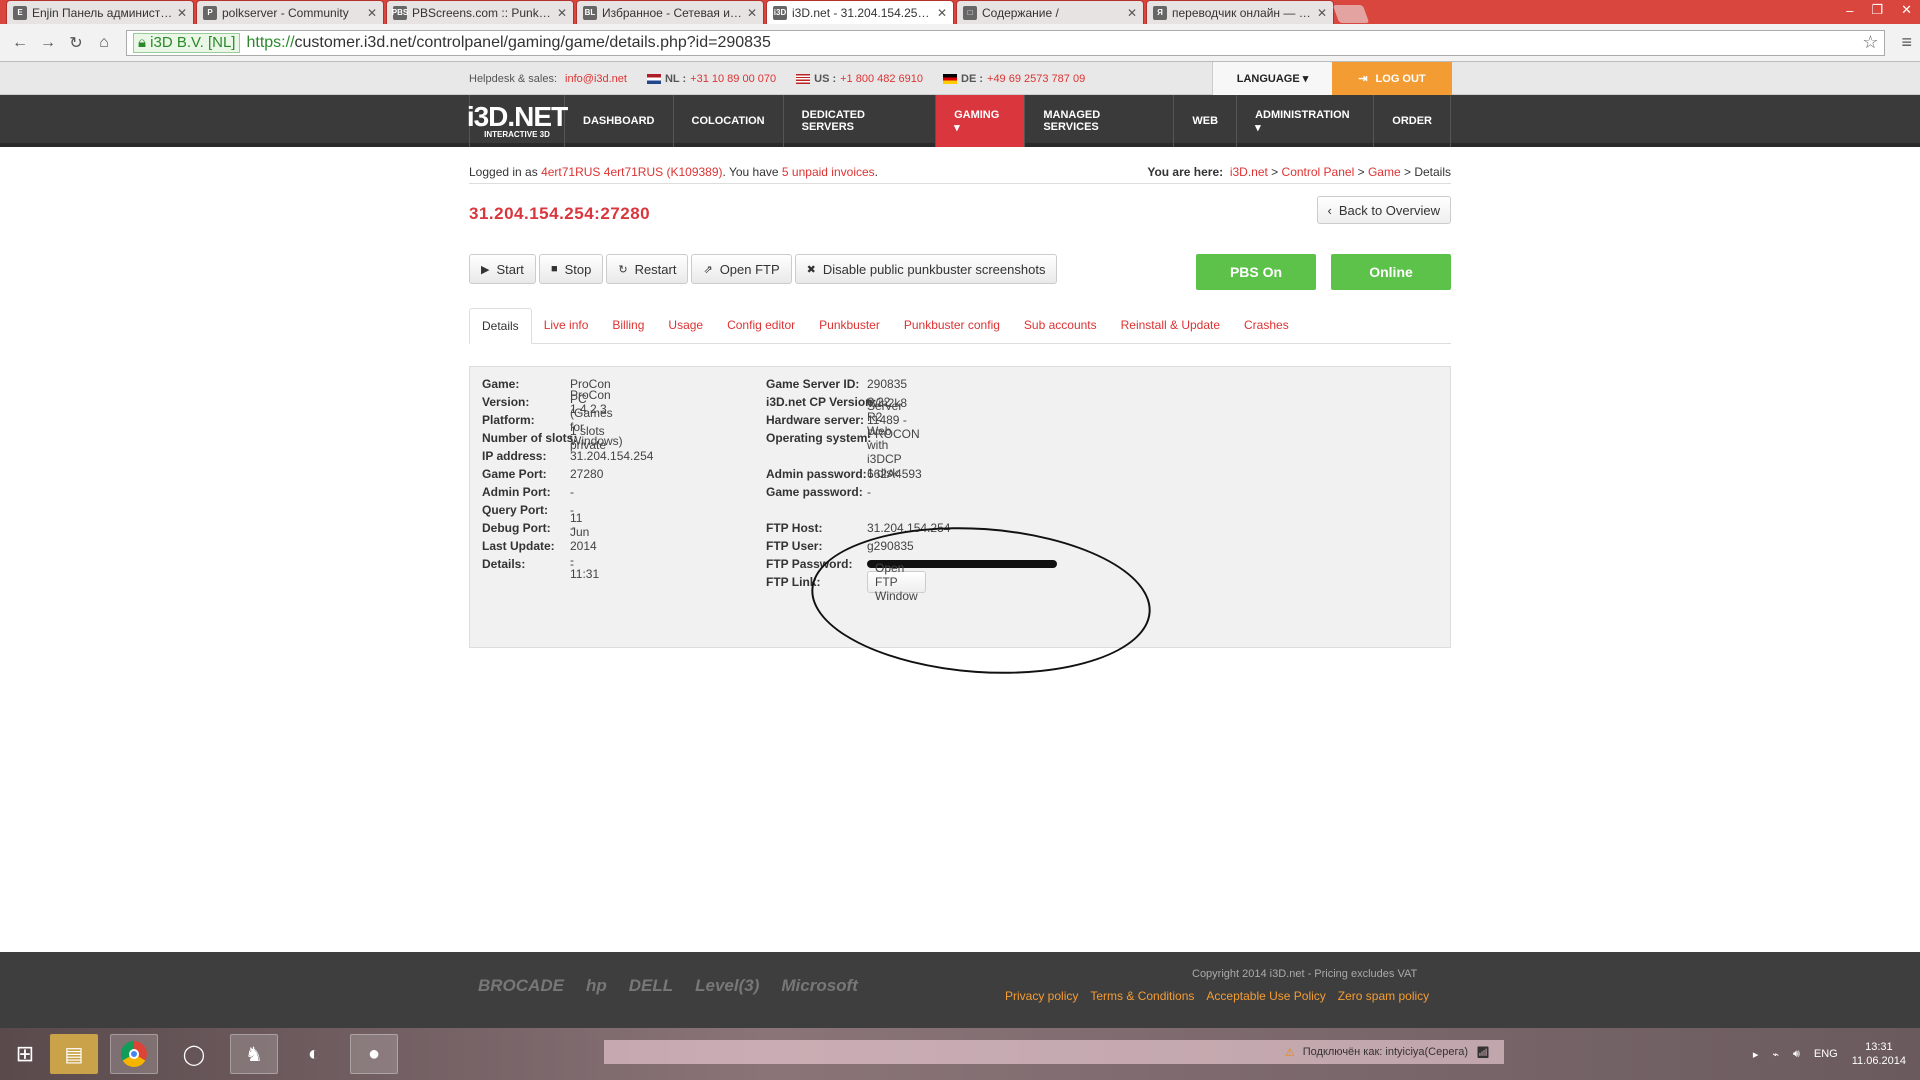  I want to click on volume-icon: 🔊︎, so click(1796, 1054).